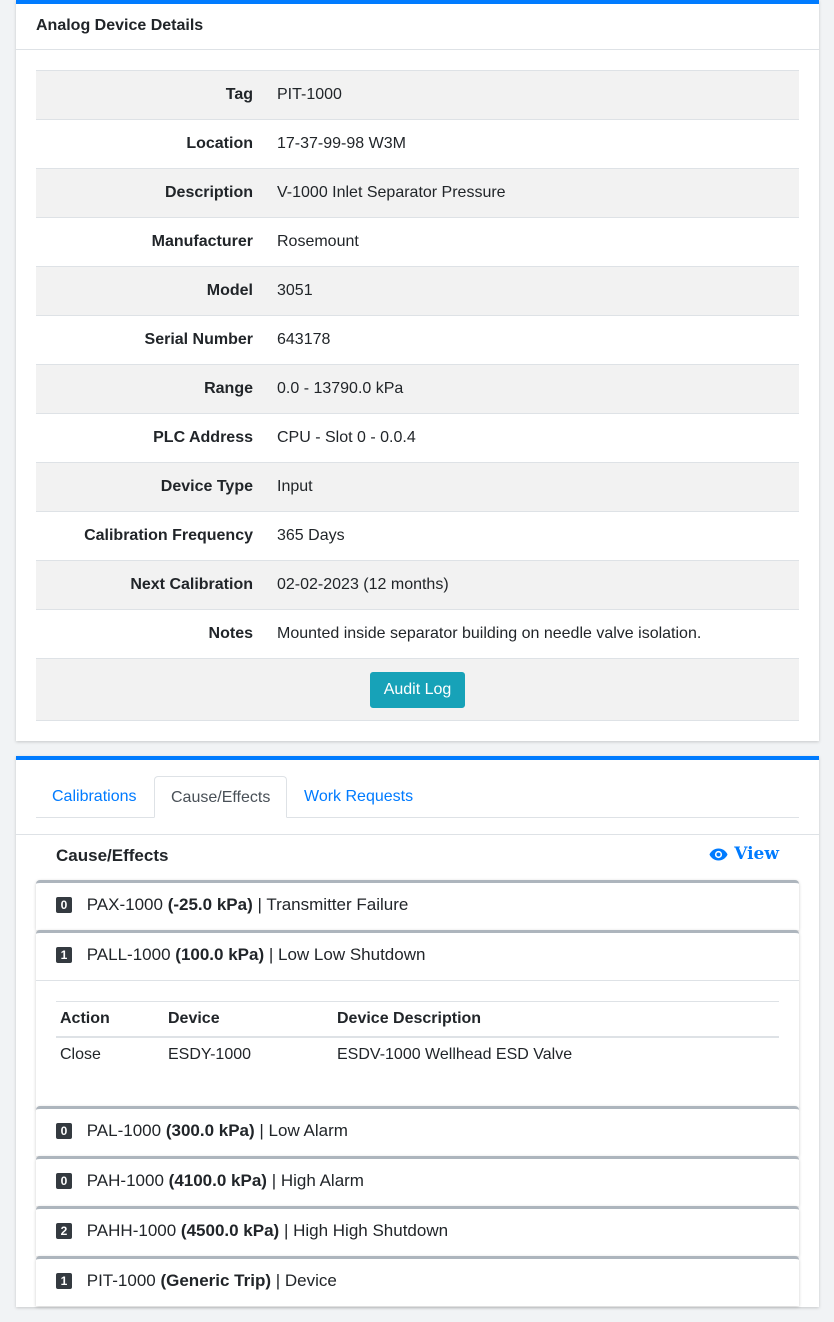 The image size is (834, 1322). I want to click on audit-row: Audit Log, so click(417, 689).